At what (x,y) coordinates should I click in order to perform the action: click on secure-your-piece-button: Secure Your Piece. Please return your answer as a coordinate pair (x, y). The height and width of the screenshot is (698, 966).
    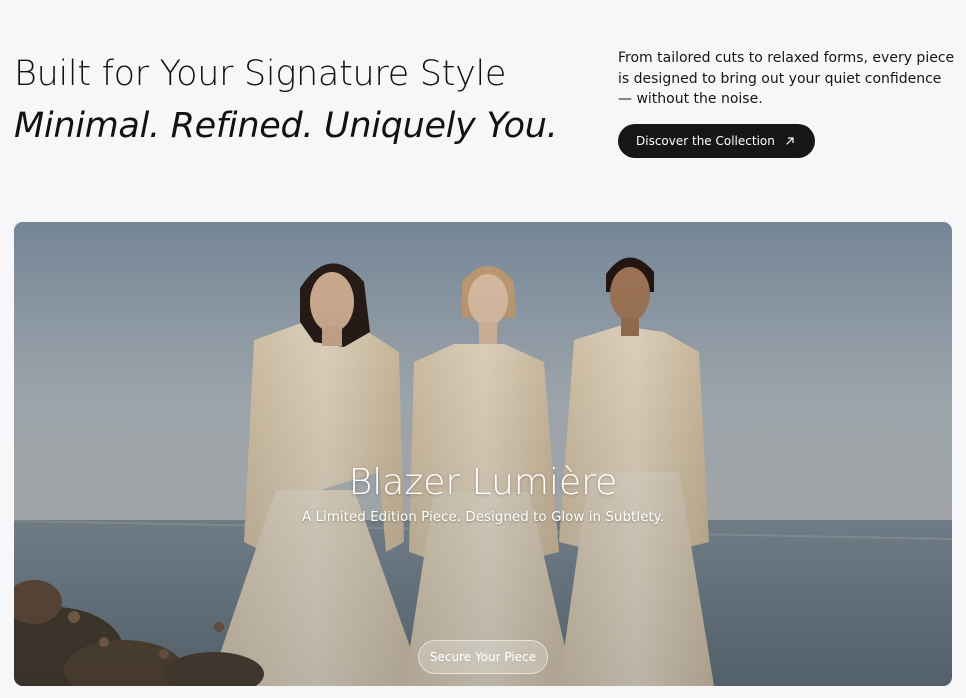
    Looking at the image, I should click on (483, 657).